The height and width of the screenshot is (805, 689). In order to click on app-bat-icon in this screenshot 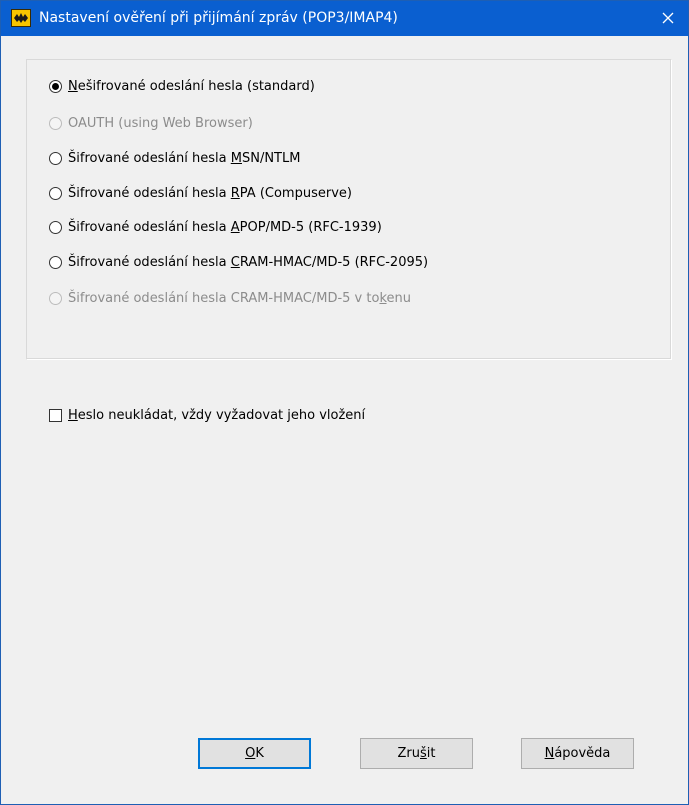, I will do `click(21, 18)`.